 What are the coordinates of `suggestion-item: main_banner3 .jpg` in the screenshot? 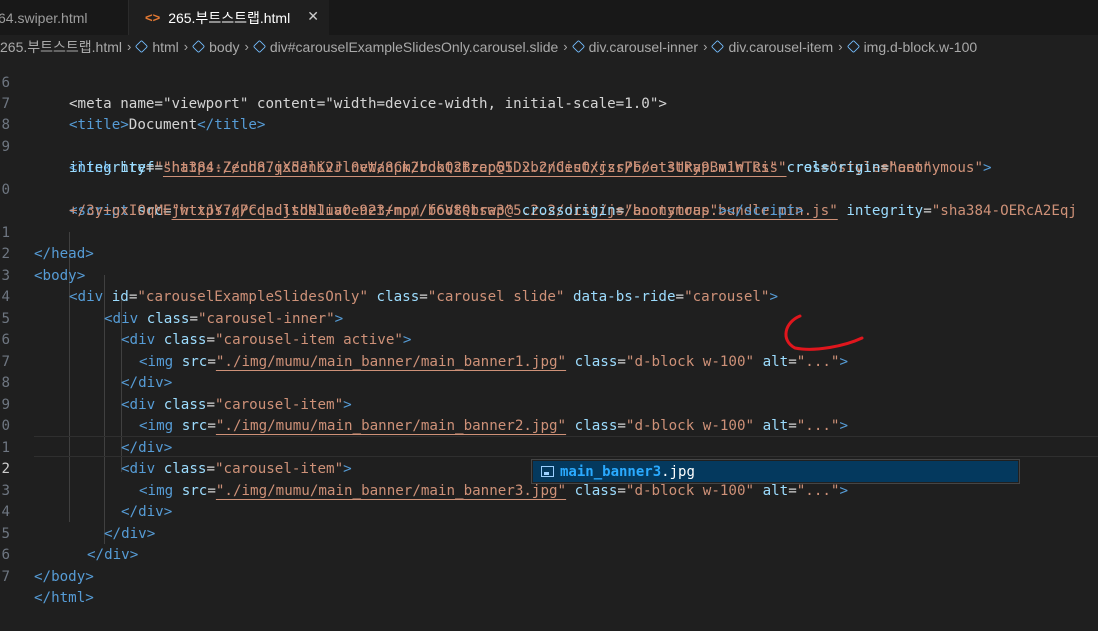 It's located at (775, 471).